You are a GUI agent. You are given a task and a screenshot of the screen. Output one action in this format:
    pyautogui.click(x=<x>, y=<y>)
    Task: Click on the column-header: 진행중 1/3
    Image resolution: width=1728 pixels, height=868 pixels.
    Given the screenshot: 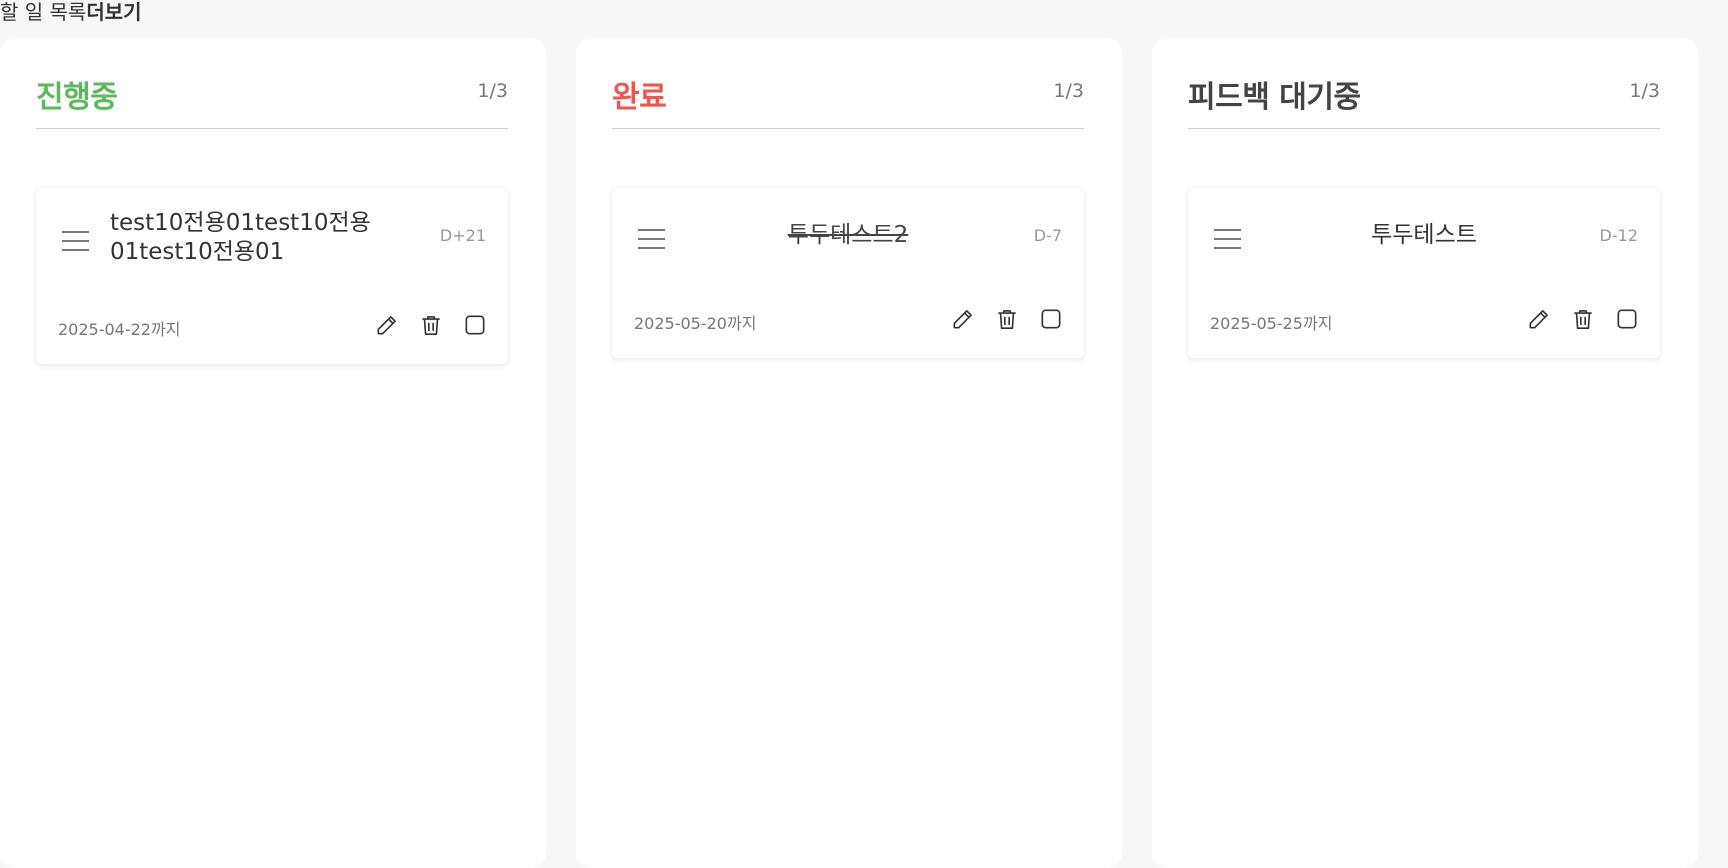 What is the action you would take?
    pyautogui.click(x=272, y=100)
    